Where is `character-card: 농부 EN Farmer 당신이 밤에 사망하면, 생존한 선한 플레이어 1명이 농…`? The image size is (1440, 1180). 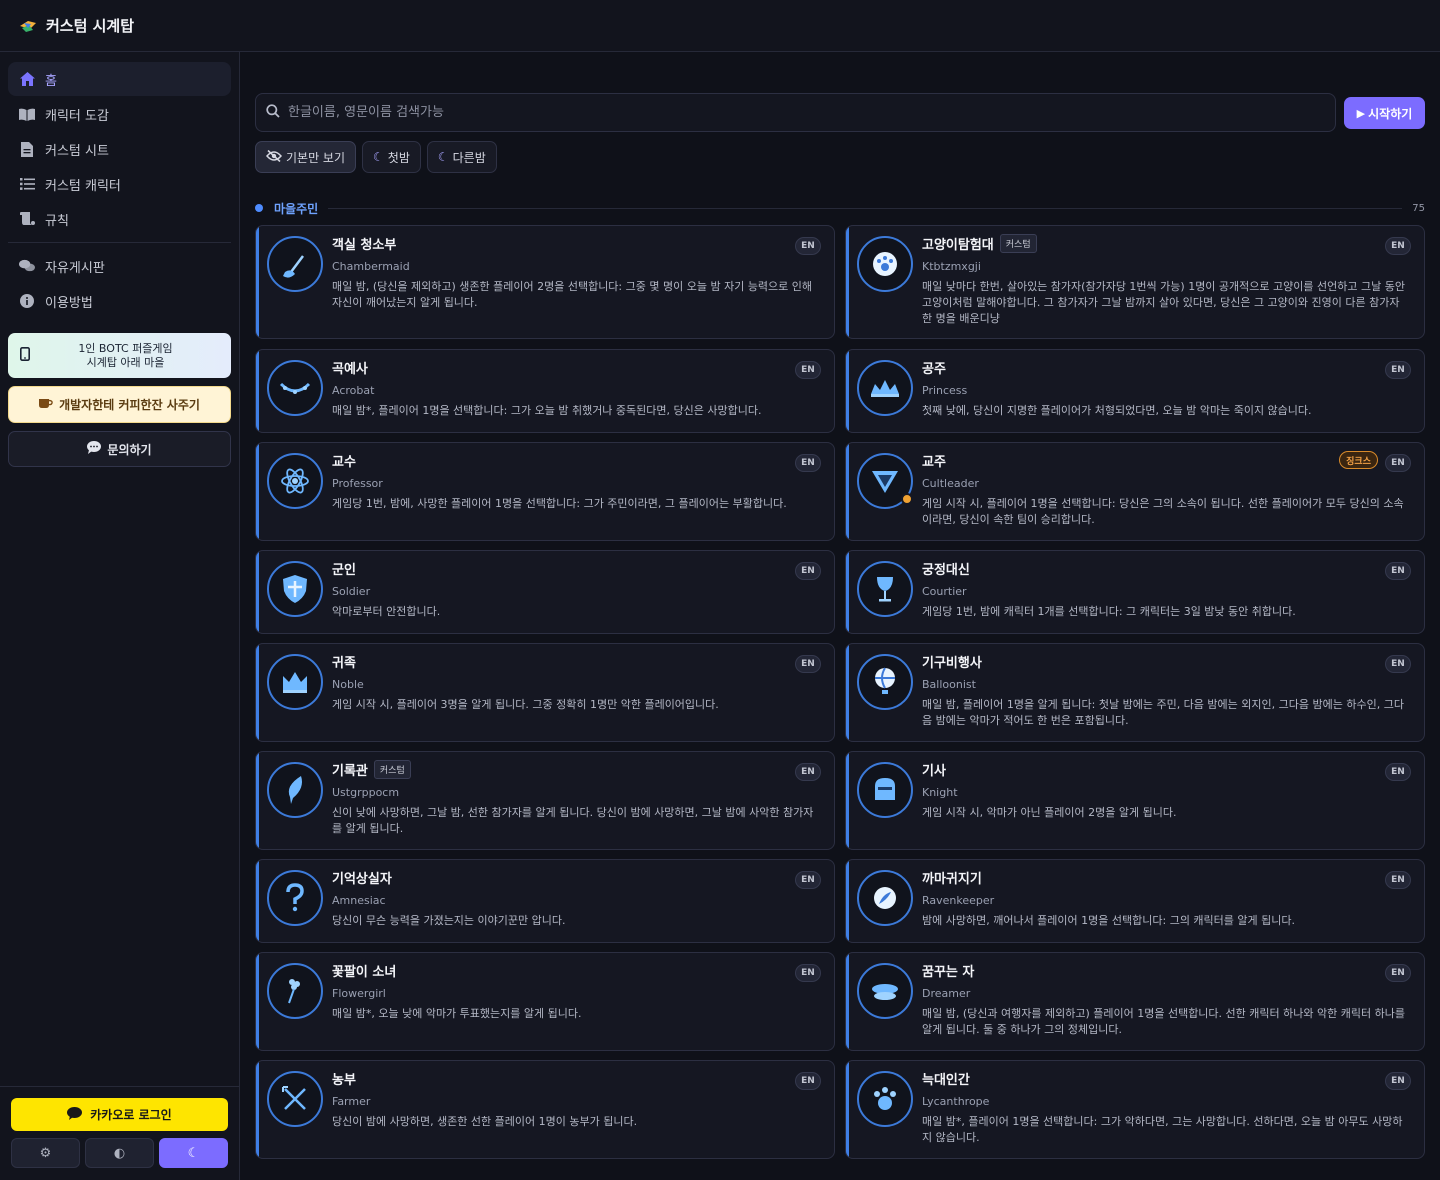
character-card: 농부 EN Farmer 당신이 밤에 사망하면, 생존한 선한 플레이어 1명이 농… is located at coordinates (545, 1109).